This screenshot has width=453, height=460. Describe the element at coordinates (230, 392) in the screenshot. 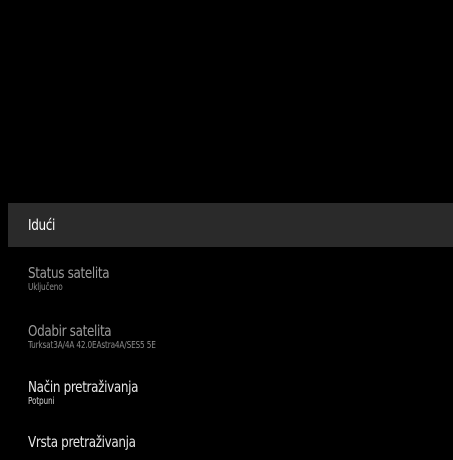

I see `menu-item-search-mode: Način pretraživanja Potpuni` at that location.